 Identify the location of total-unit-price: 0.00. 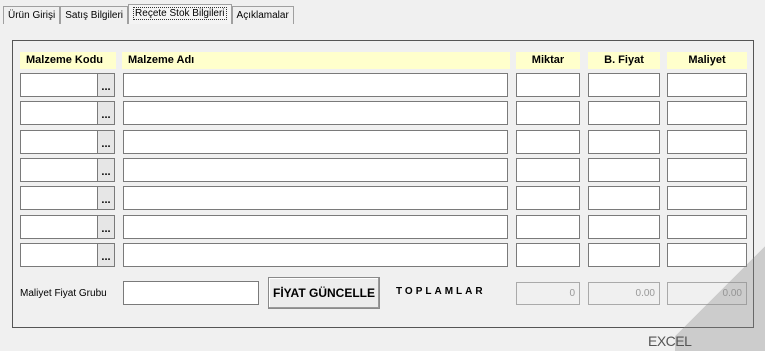
(624, 293).